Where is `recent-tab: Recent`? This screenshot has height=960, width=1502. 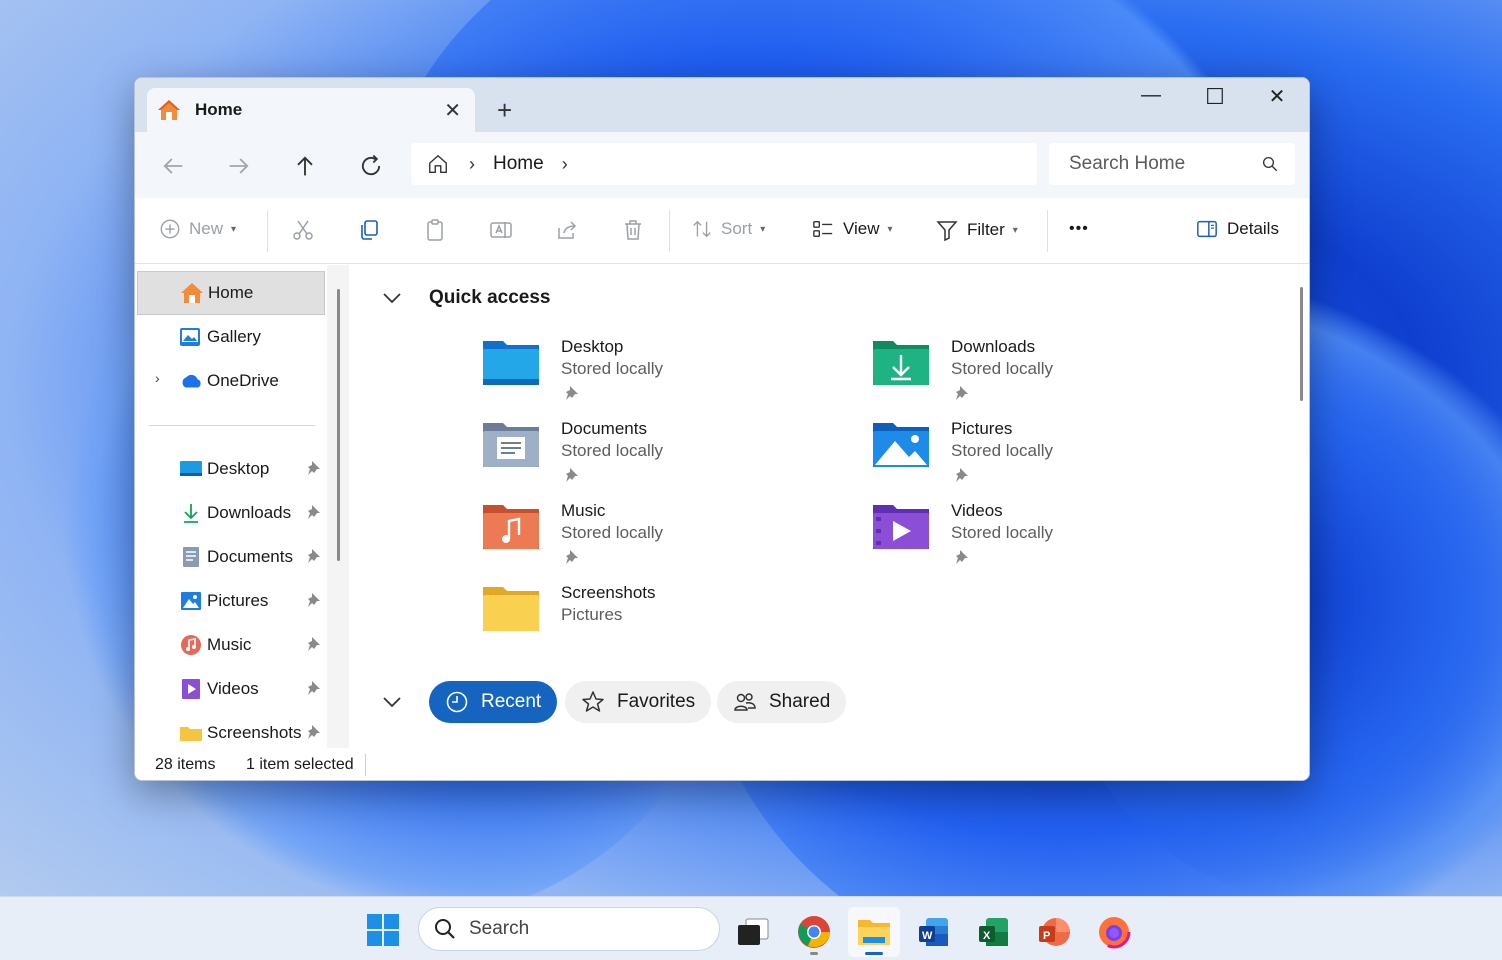 recent-tab: Recent is located at coordinates (493, 702).